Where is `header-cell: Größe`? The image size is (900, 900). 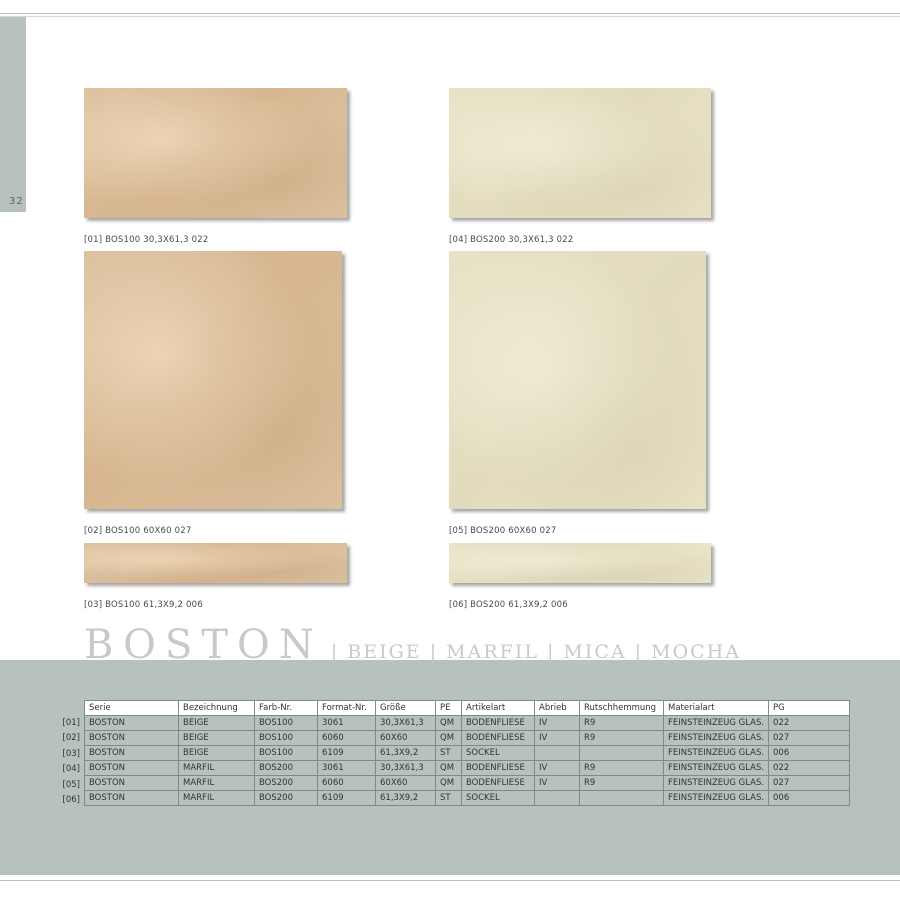
header-cell: Größe is located at coordinates (405, 708).